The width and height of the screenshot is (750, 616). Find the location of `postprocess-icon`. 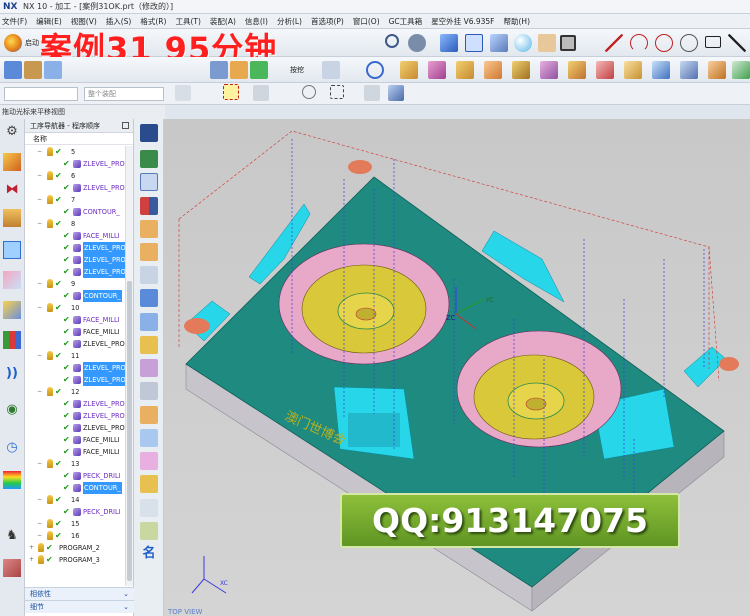

postprocess-icon is located at coordinates (149, 415).